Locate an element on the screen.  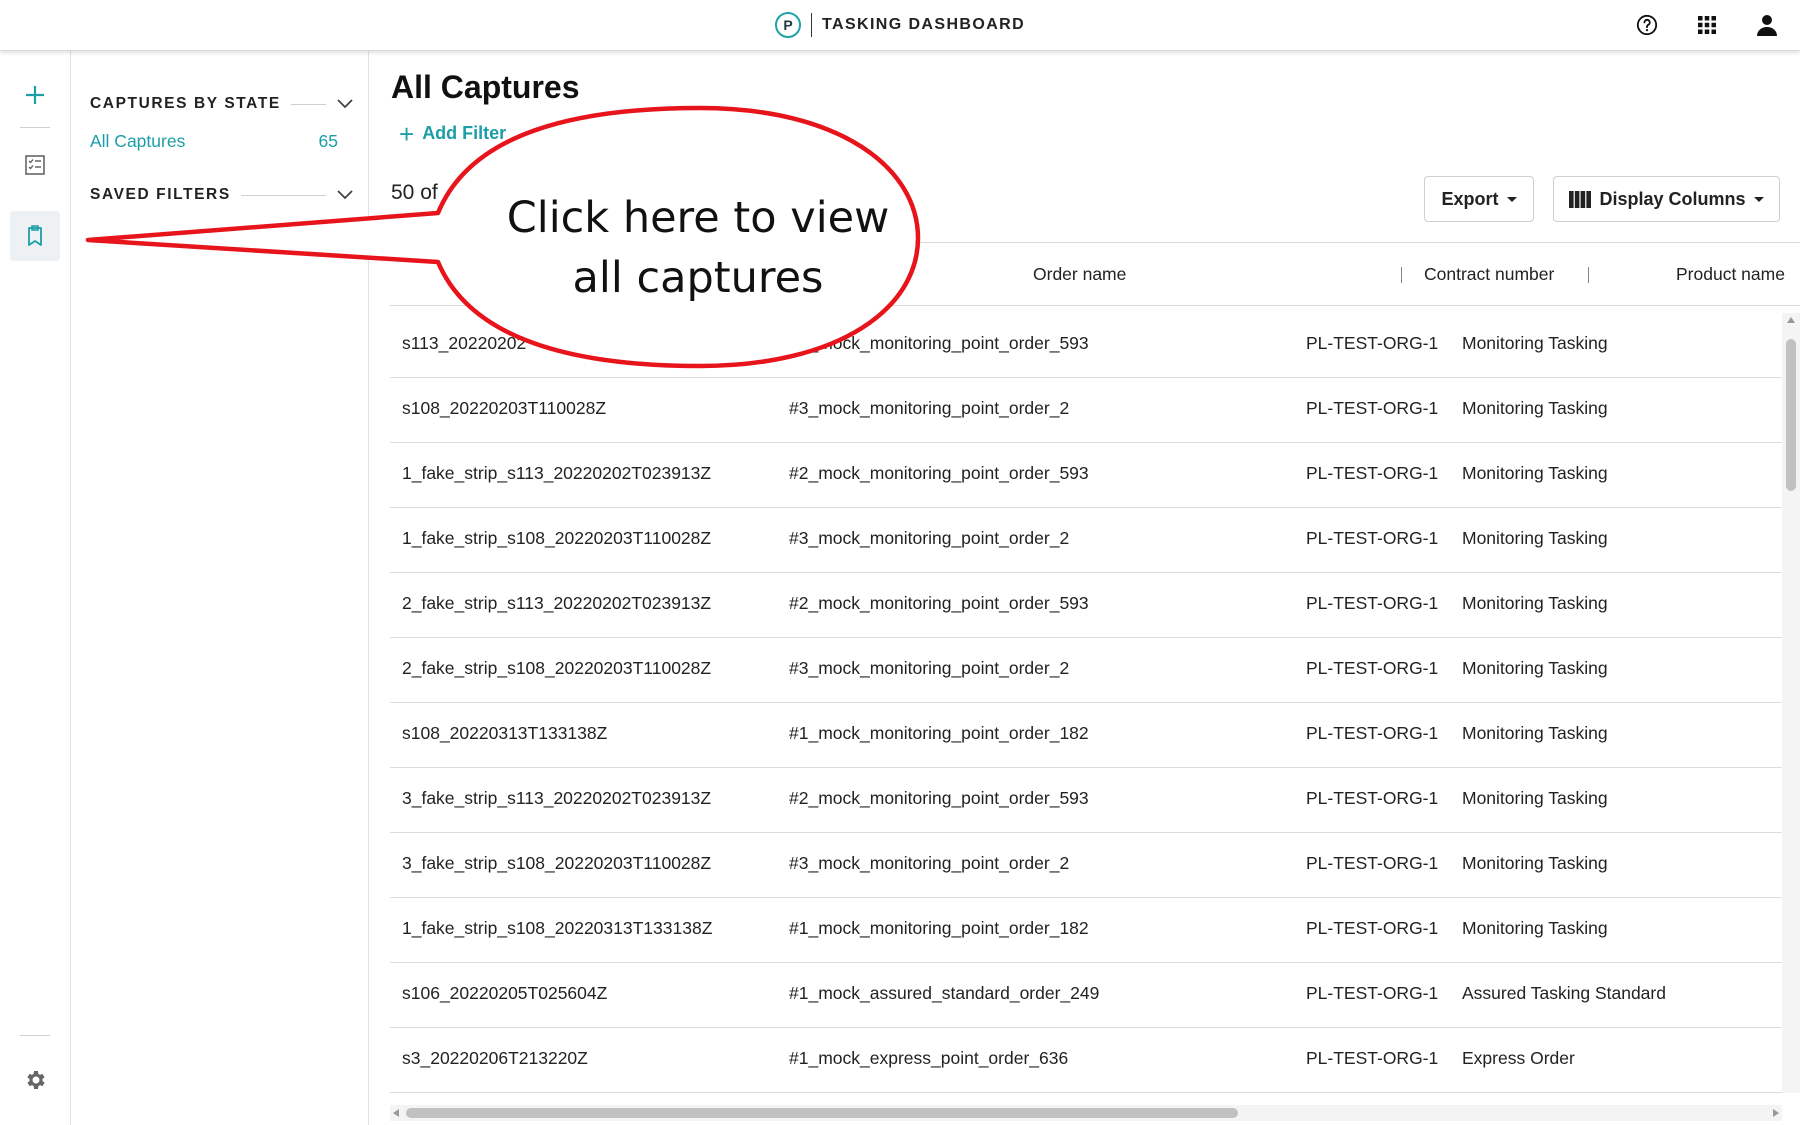
add-icon is located at coordinates (35, 95).